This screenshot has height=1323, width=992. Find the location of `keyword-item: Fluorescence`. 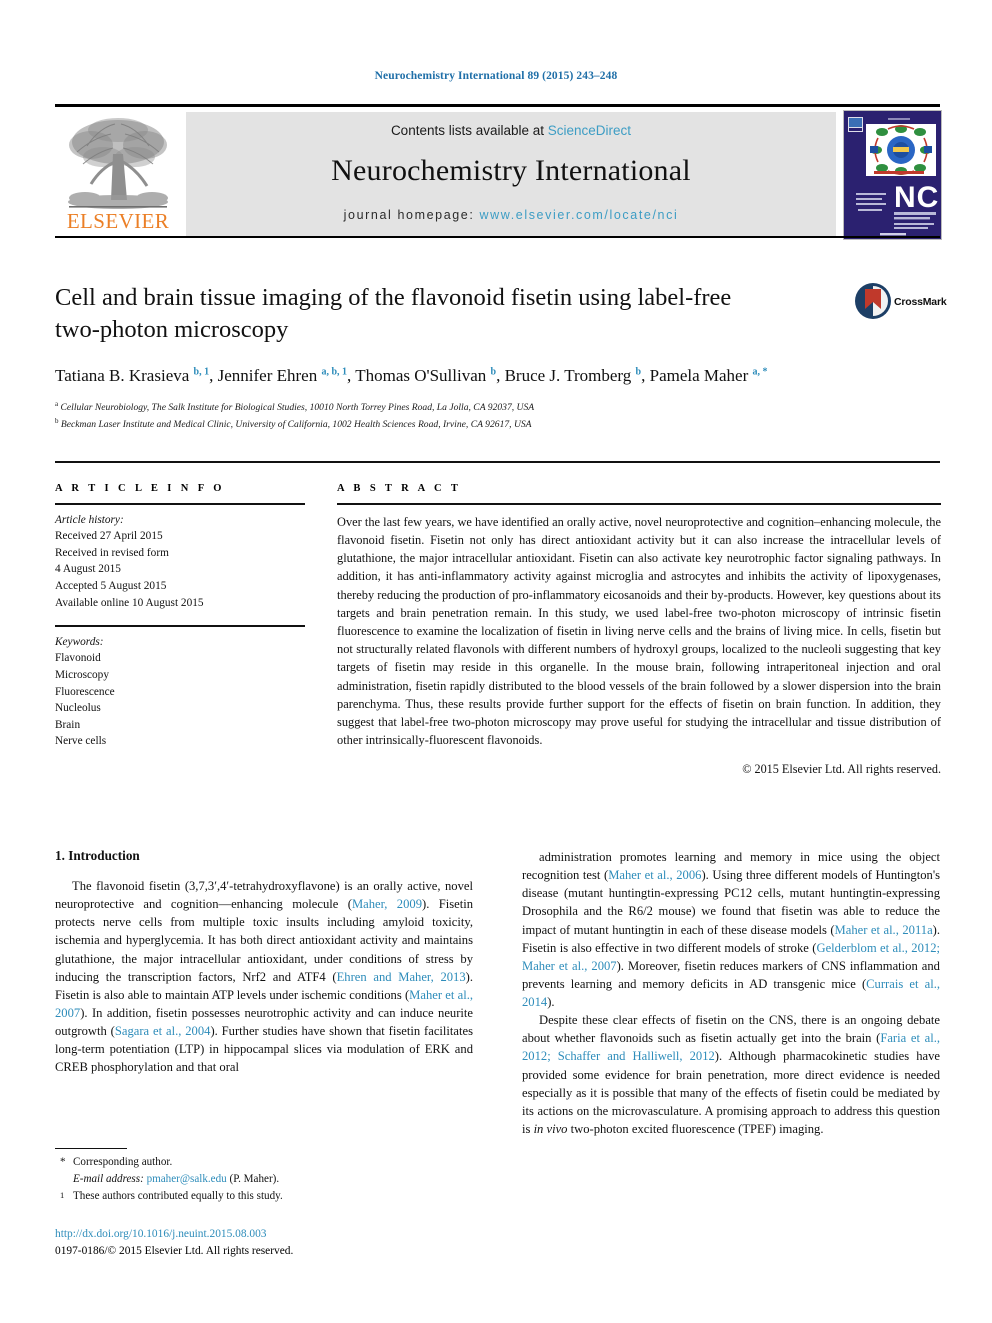

keyword-item: Fluorescence is located at coordinates (85, 691).